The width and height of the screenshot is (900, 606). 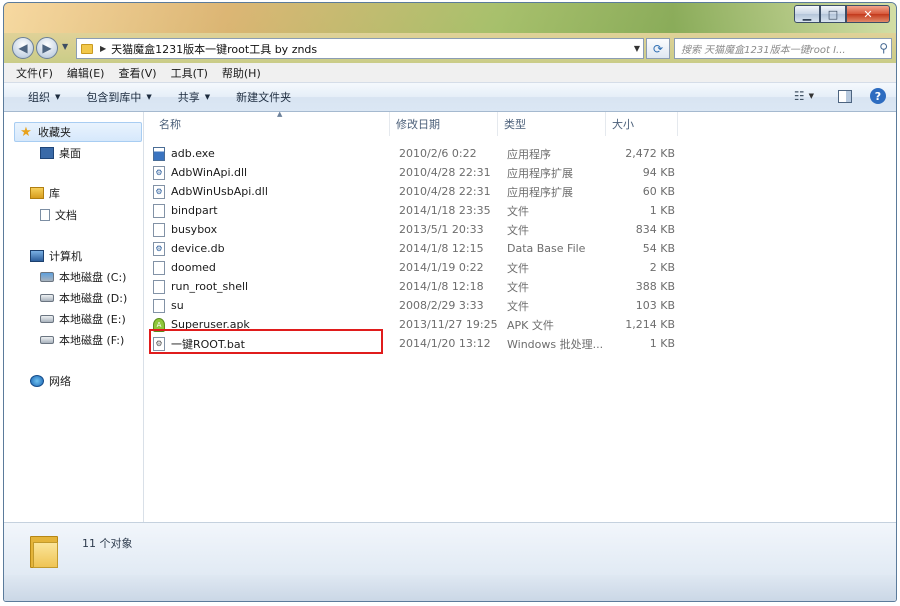 I want to click on menu-view: 查看(V), so click(x=137, y=73).